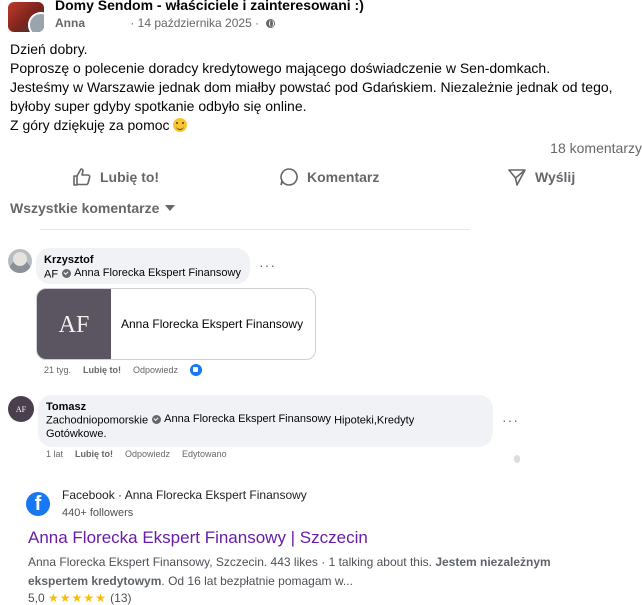 This screenshot has height=605, width=642. Describe the element at coordinates (95, 581) in the screenshot. I see `snippet-bold: ekspertem kredytowym` at that location.